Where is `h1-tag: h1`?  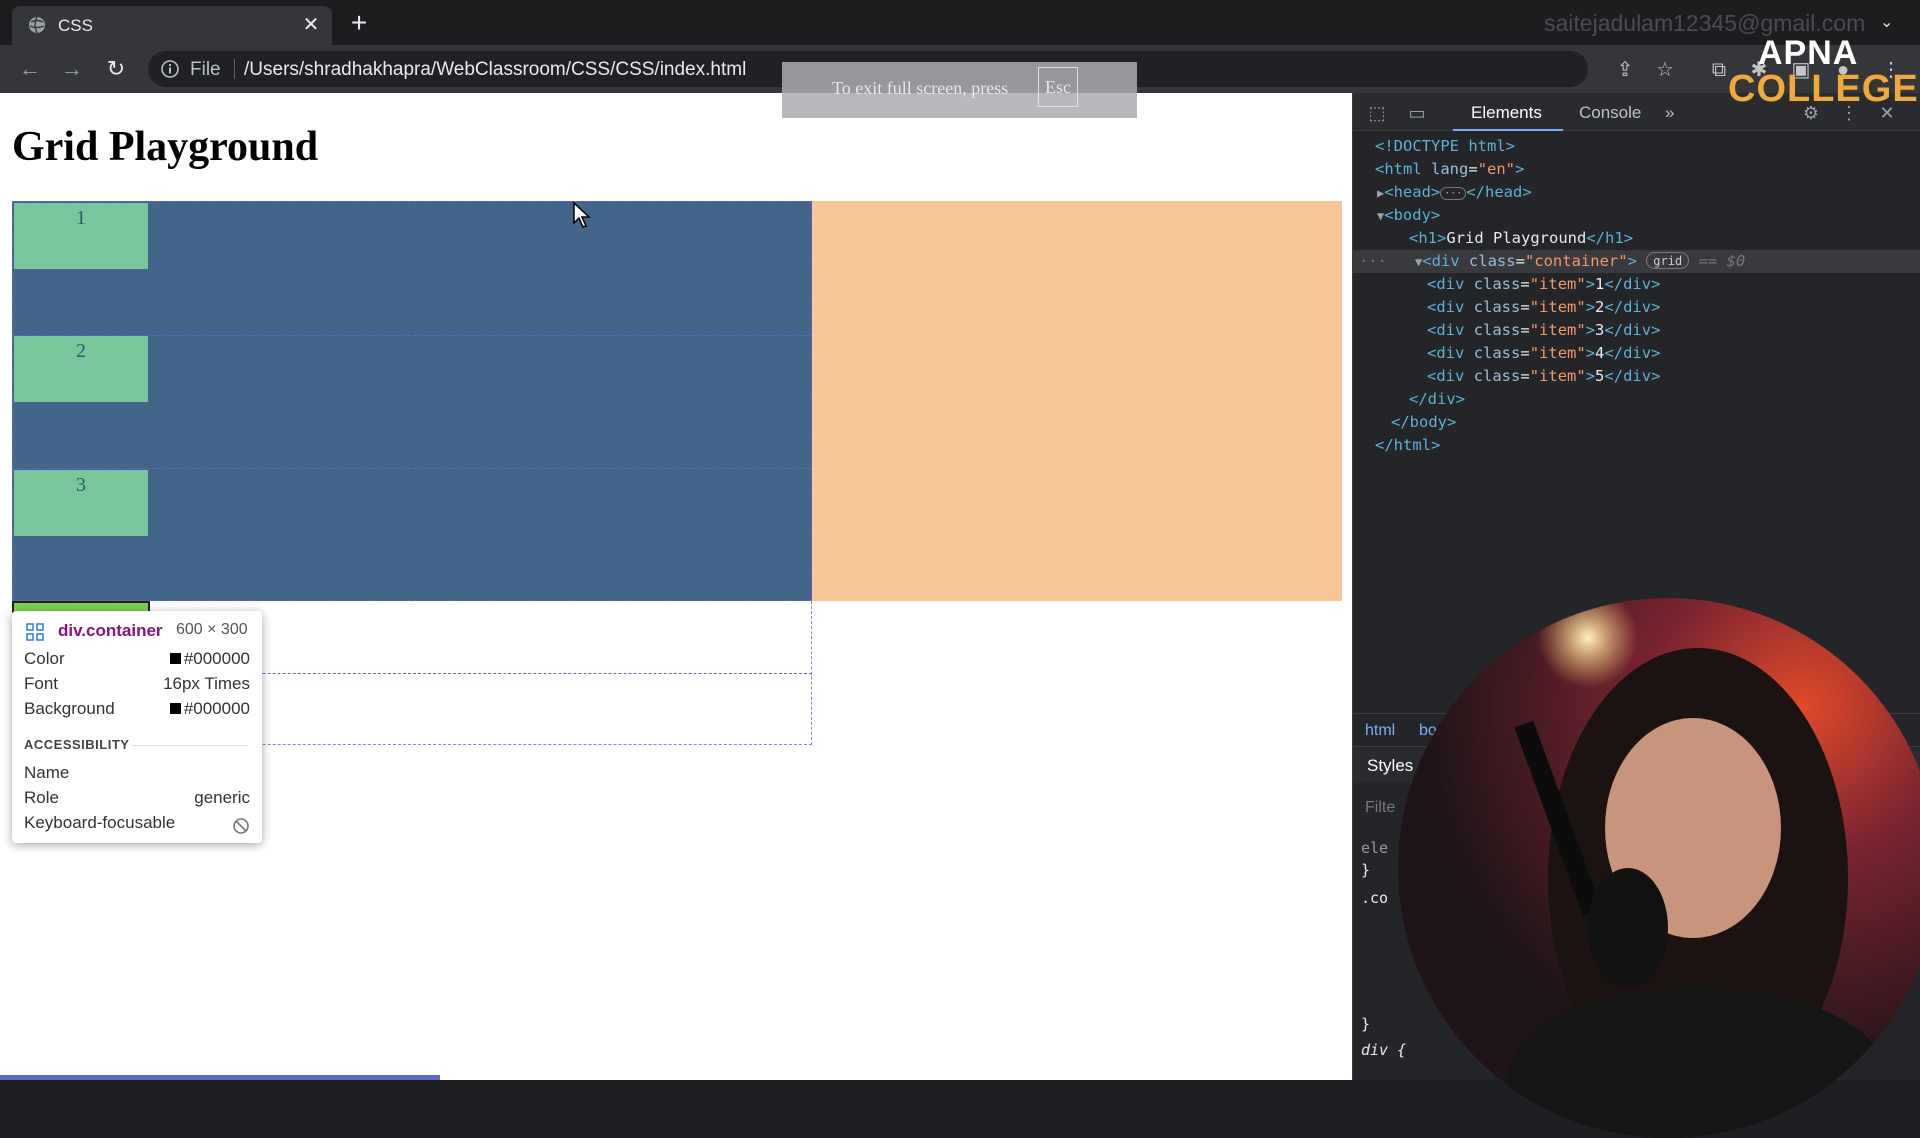 h1-tag: h1 is located at coordinates (1428, 238).